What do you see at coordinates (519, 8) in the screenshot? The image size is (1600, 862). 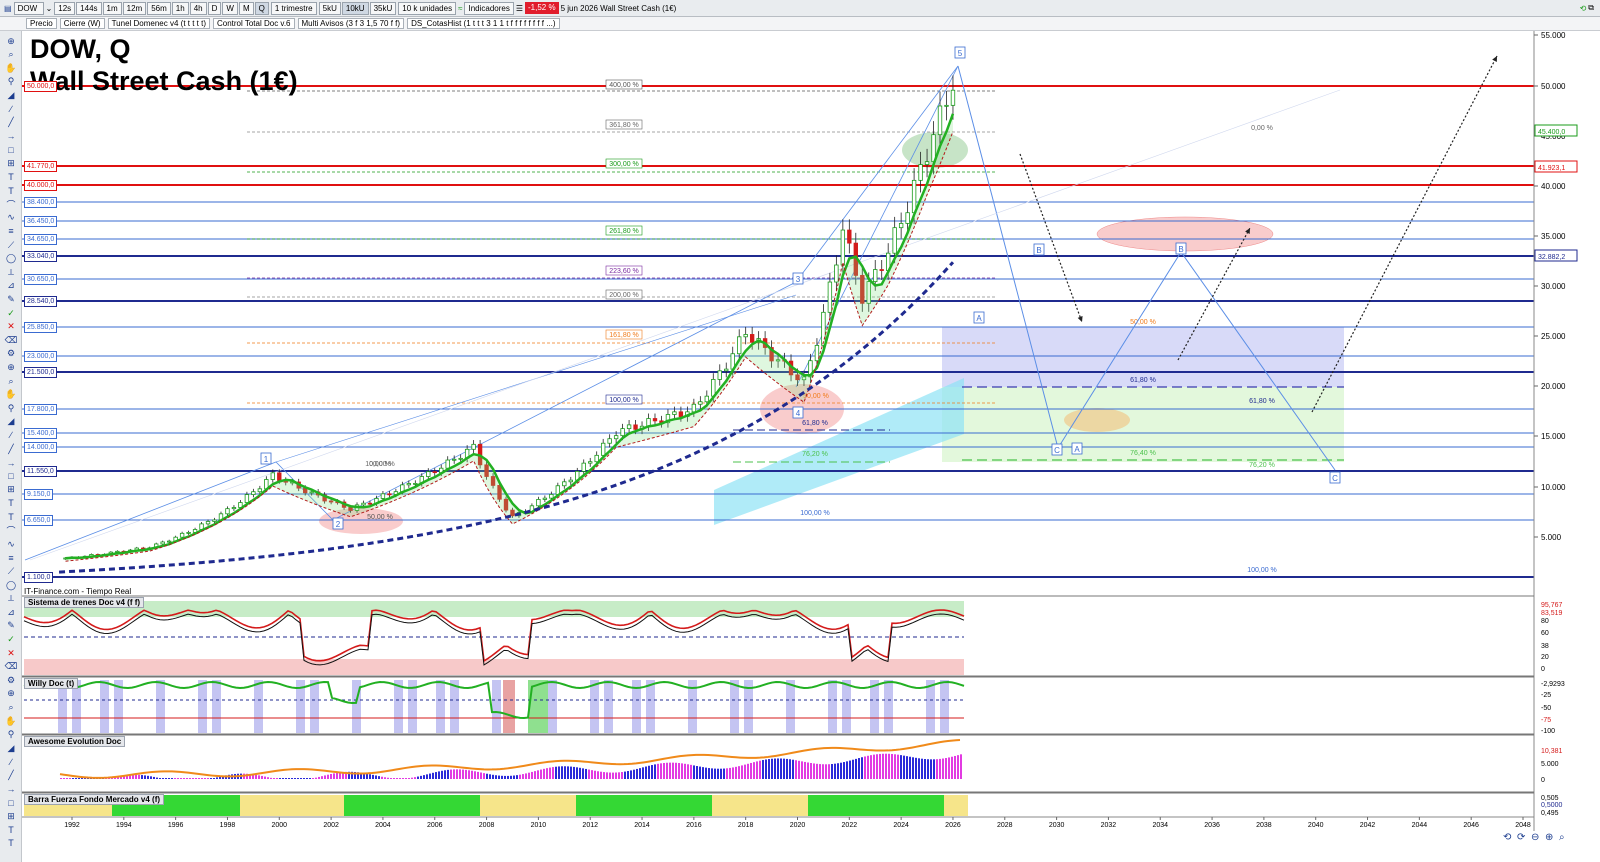 I see `list-icon: ☰` at bounding box center [519, 8].